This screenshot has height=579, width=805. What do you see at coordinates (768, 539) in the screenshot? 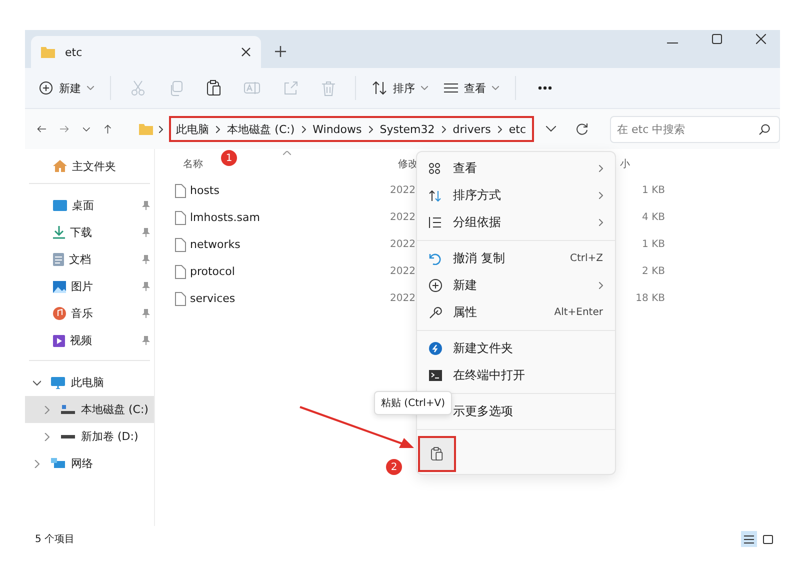
I see `square-icon` at bounding box center [768, 539].